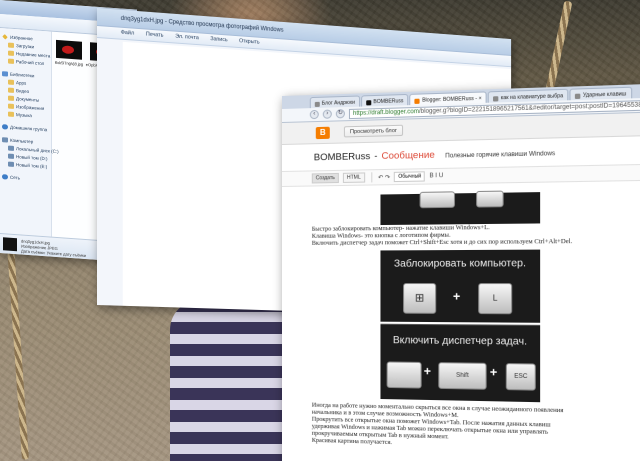 This screenshot has width=640, height=461. What do you see at coordinates (5, 36) in the screenshot?
I see `star-icon` at bounding box center [5, 36].